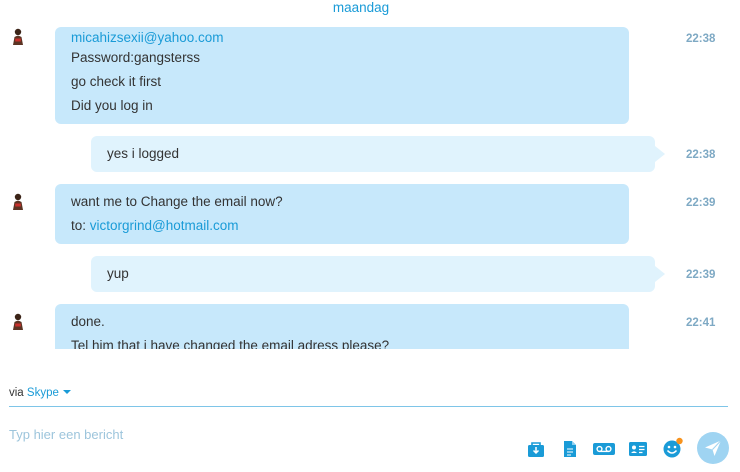 The width and height of the screenshot is (740, 472). Describe the element at coordinates (112, 105) in the screenshot. I see `message-text: Did you log in` at that location.